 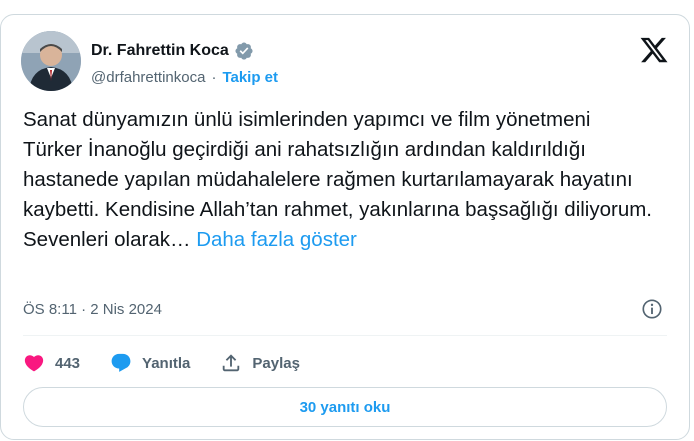 What do you see at coordinates (345, 407) in the screenshot?
I see `read-replies-button: 30 yanıtı oku` at bounding box center [345, 407].